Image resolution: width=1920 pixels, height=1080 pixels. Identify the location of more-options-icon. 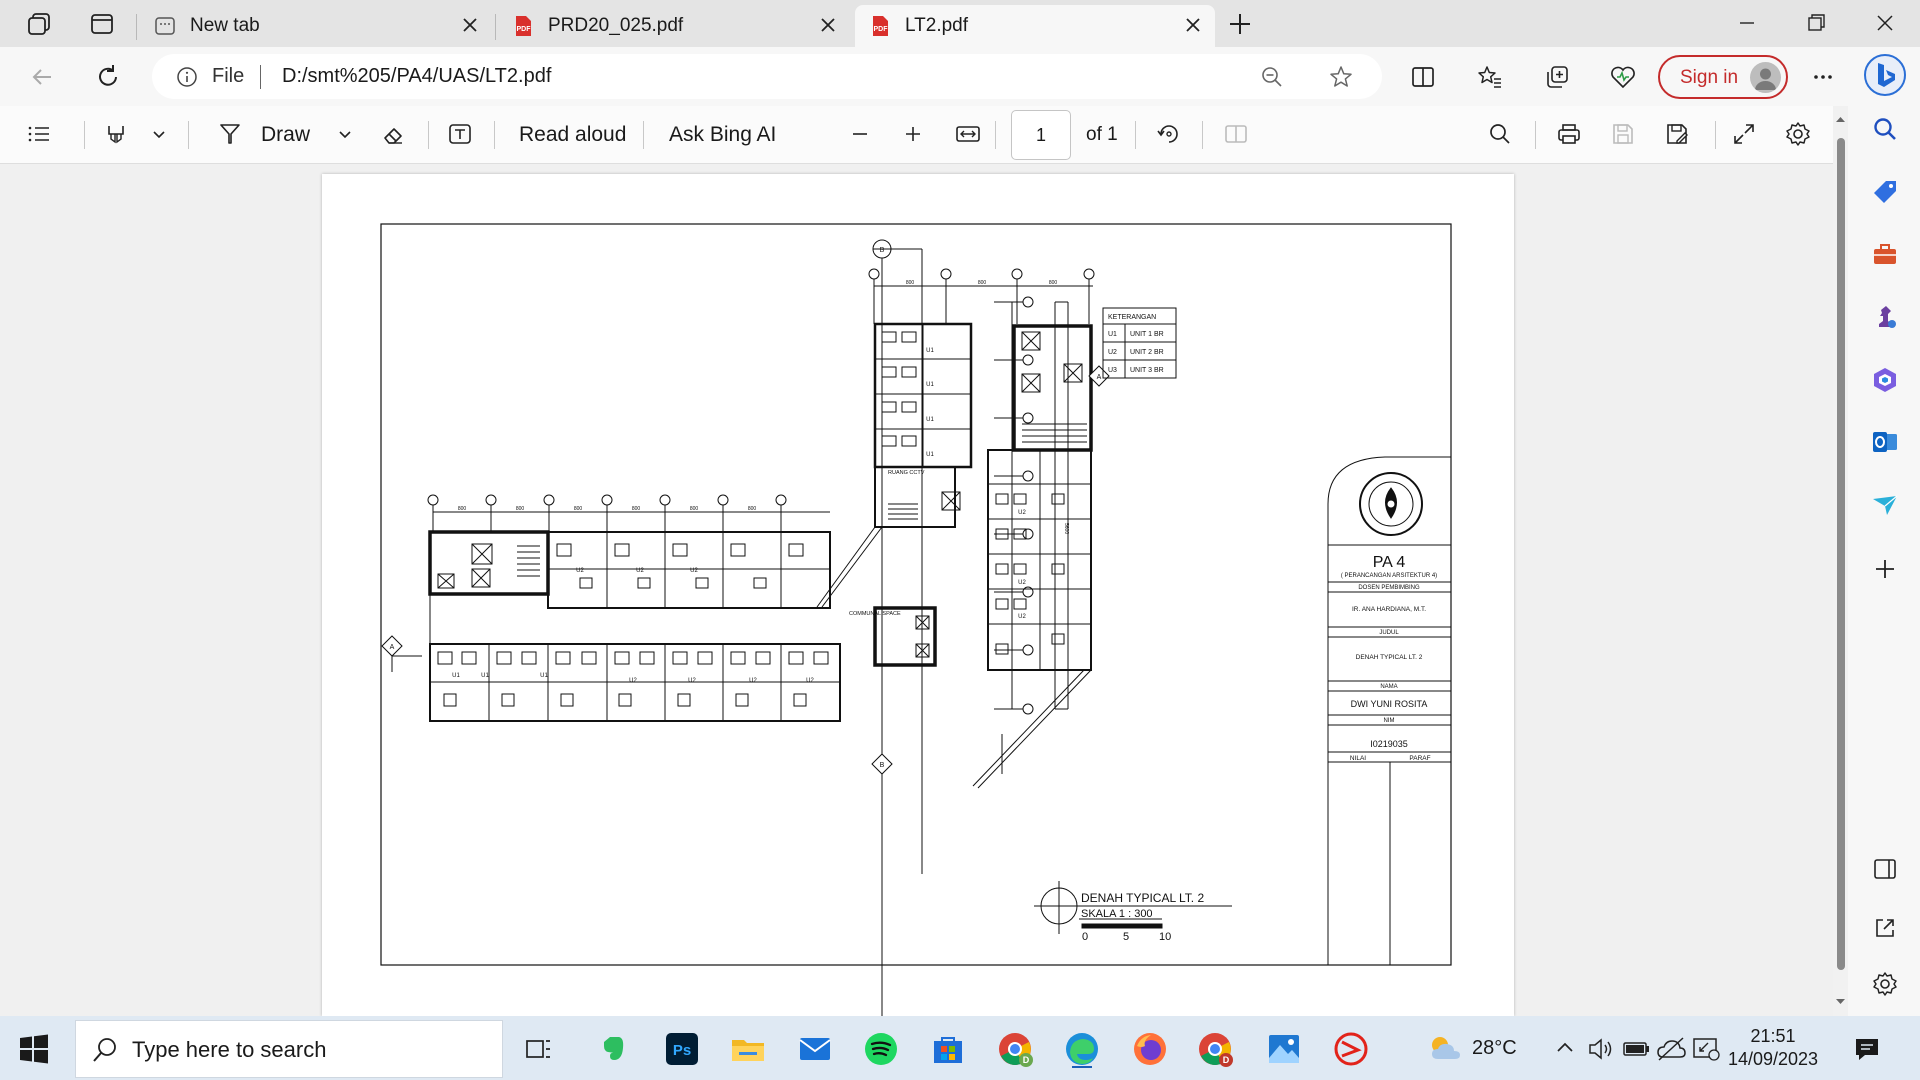
(1823, 77).